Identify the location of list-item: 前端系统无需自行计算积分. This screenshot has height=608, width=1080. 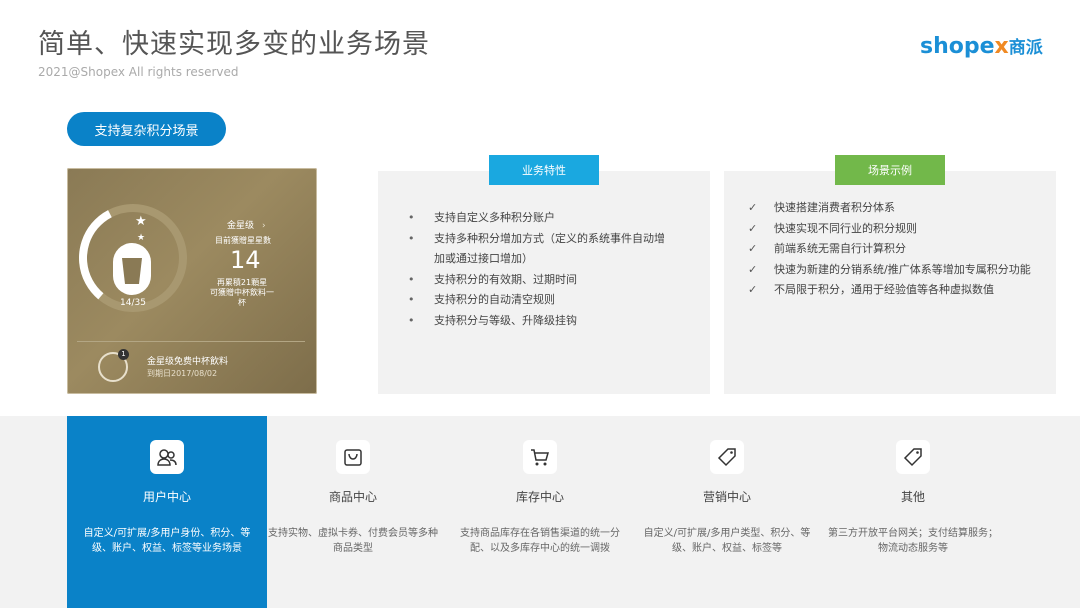
(901, 249).